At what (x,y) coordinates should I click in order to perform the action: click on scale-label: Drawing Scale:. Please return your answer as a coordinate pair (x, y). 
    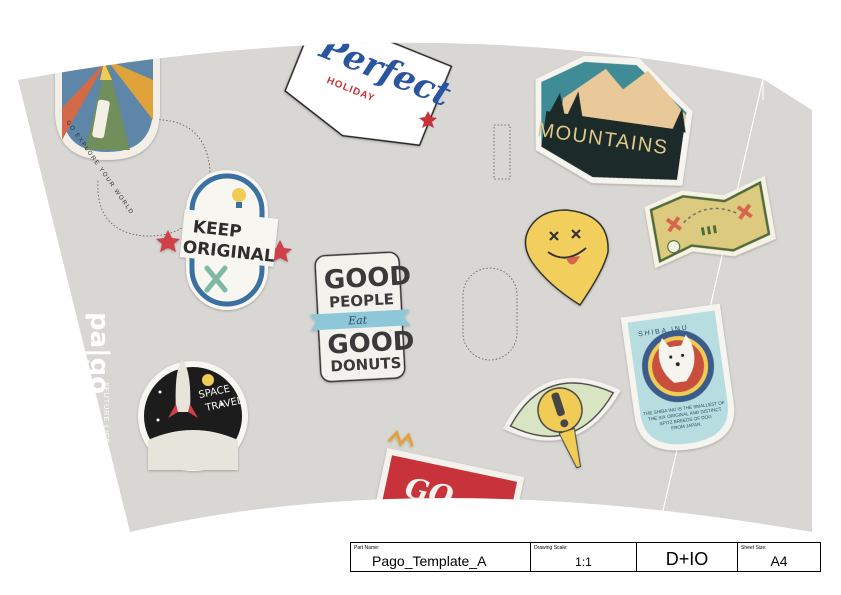
    Looking at the image, I should click on (551, 548).